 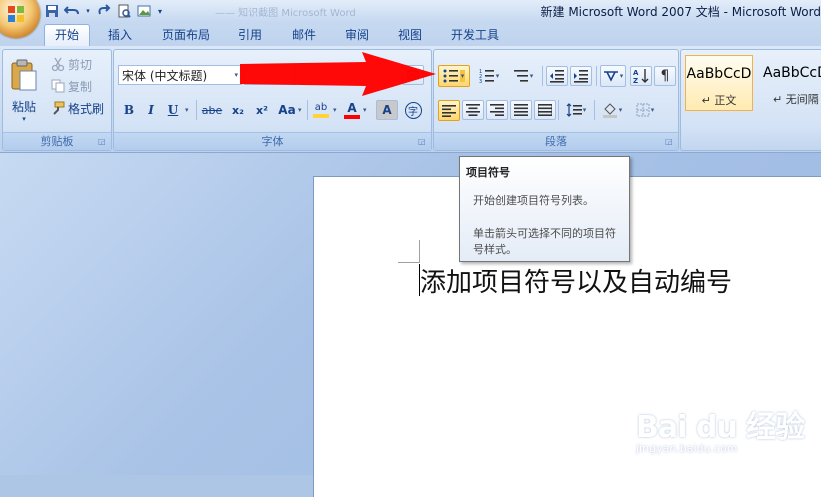 I want to click on align-center-button, so click(x=473, y=110).